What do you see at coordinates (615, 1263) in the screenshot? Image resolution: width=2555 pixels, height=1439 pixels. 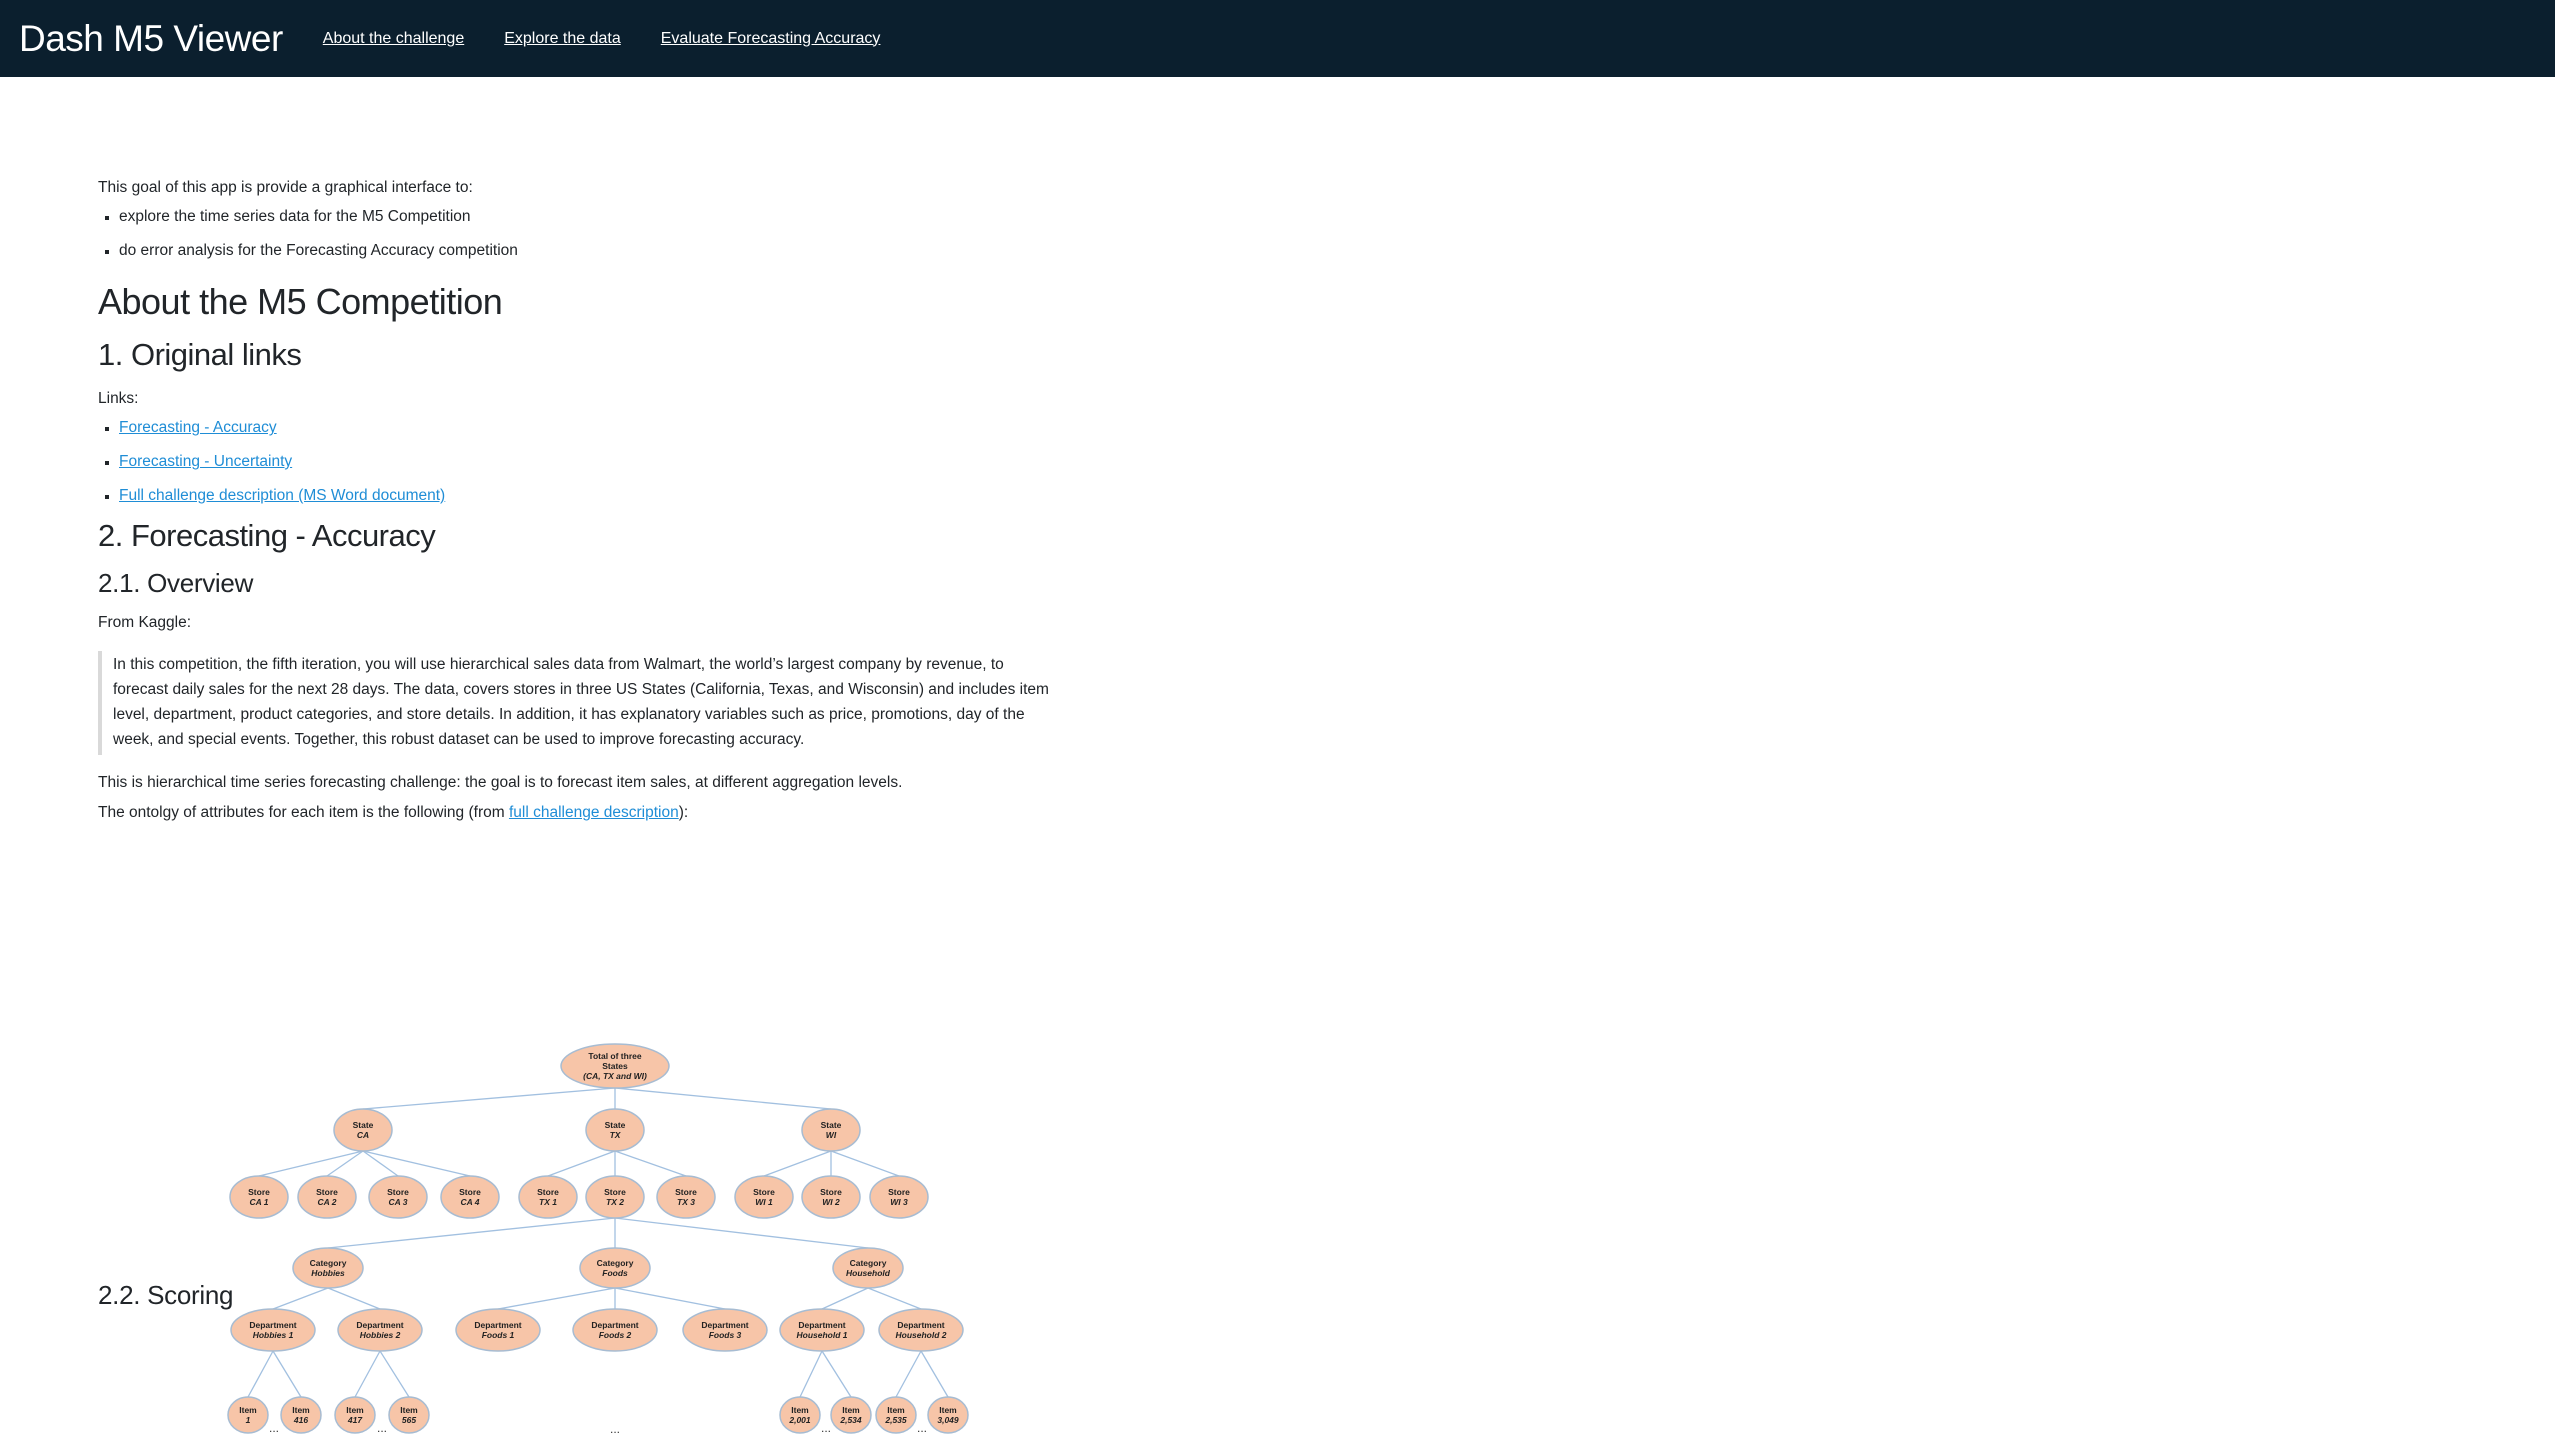 I see `diagram-node-label: Category` at bounding box center [615, 1263].